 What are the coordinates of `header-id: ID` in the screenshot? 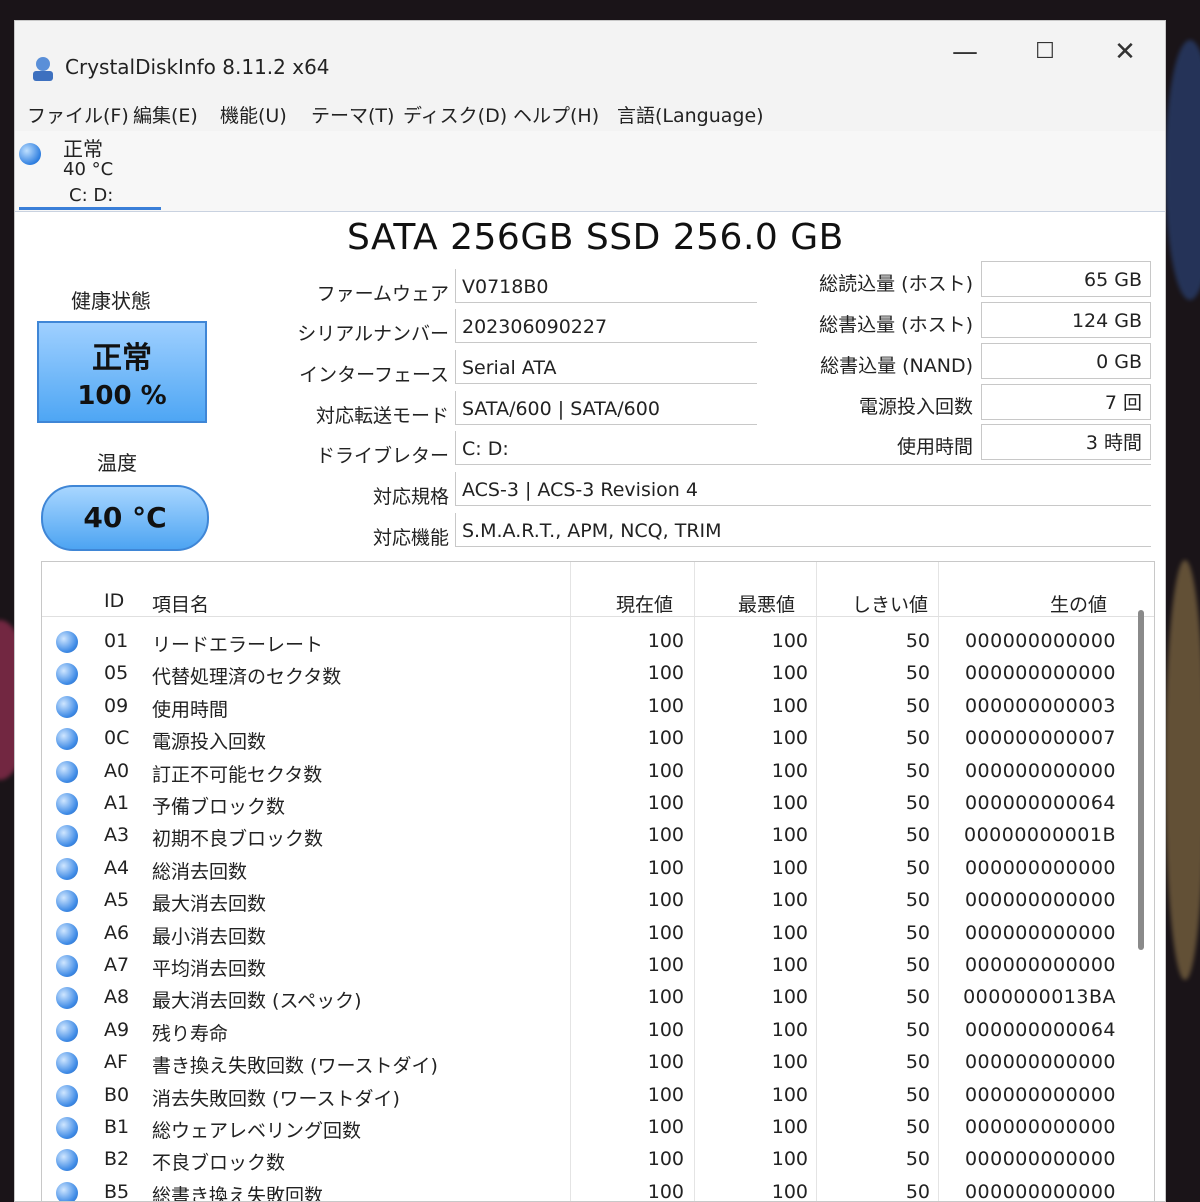 It's located at (114, 601).